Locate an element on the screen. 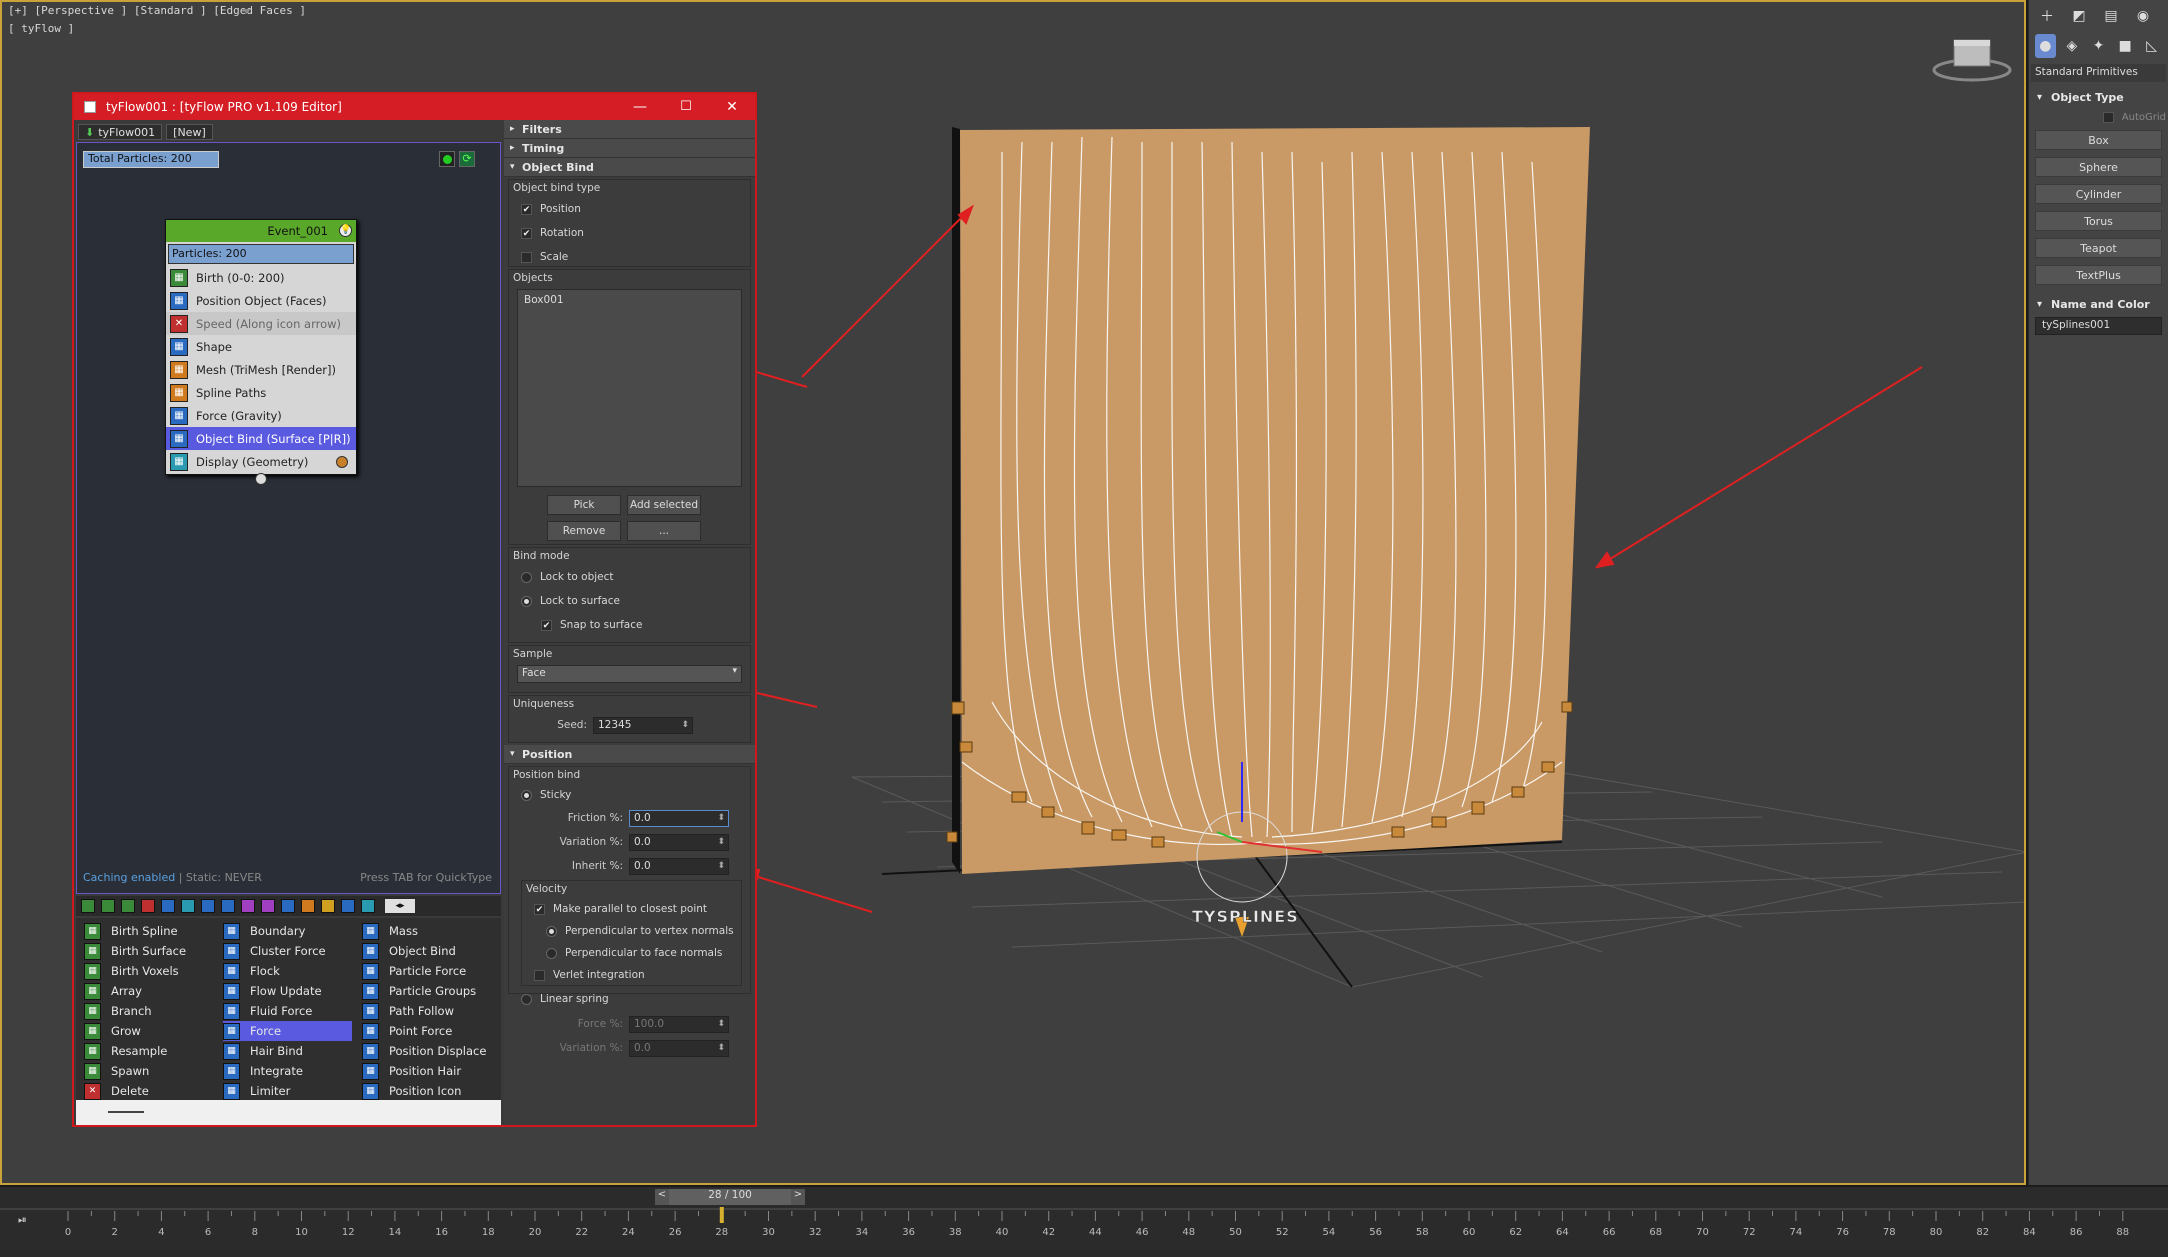 Image resolution: width=2168 pixels, height=1257 pixels. operator-palette-item: ▦ Integrate is located at coordinates (292, 1071).